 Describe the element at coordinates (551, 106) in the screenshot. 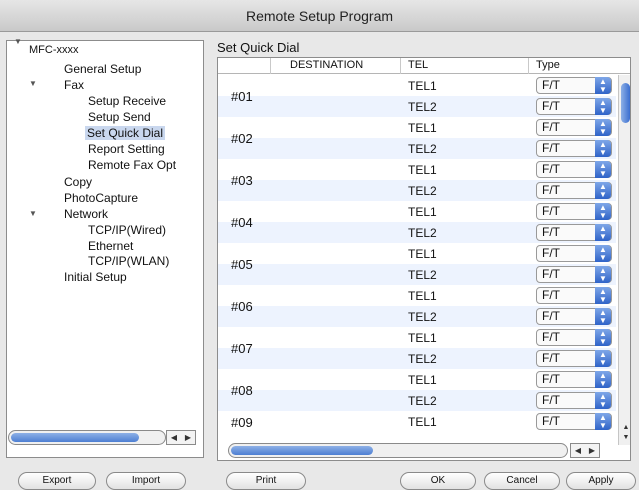

I see `type-select-value: F/T` at that location.